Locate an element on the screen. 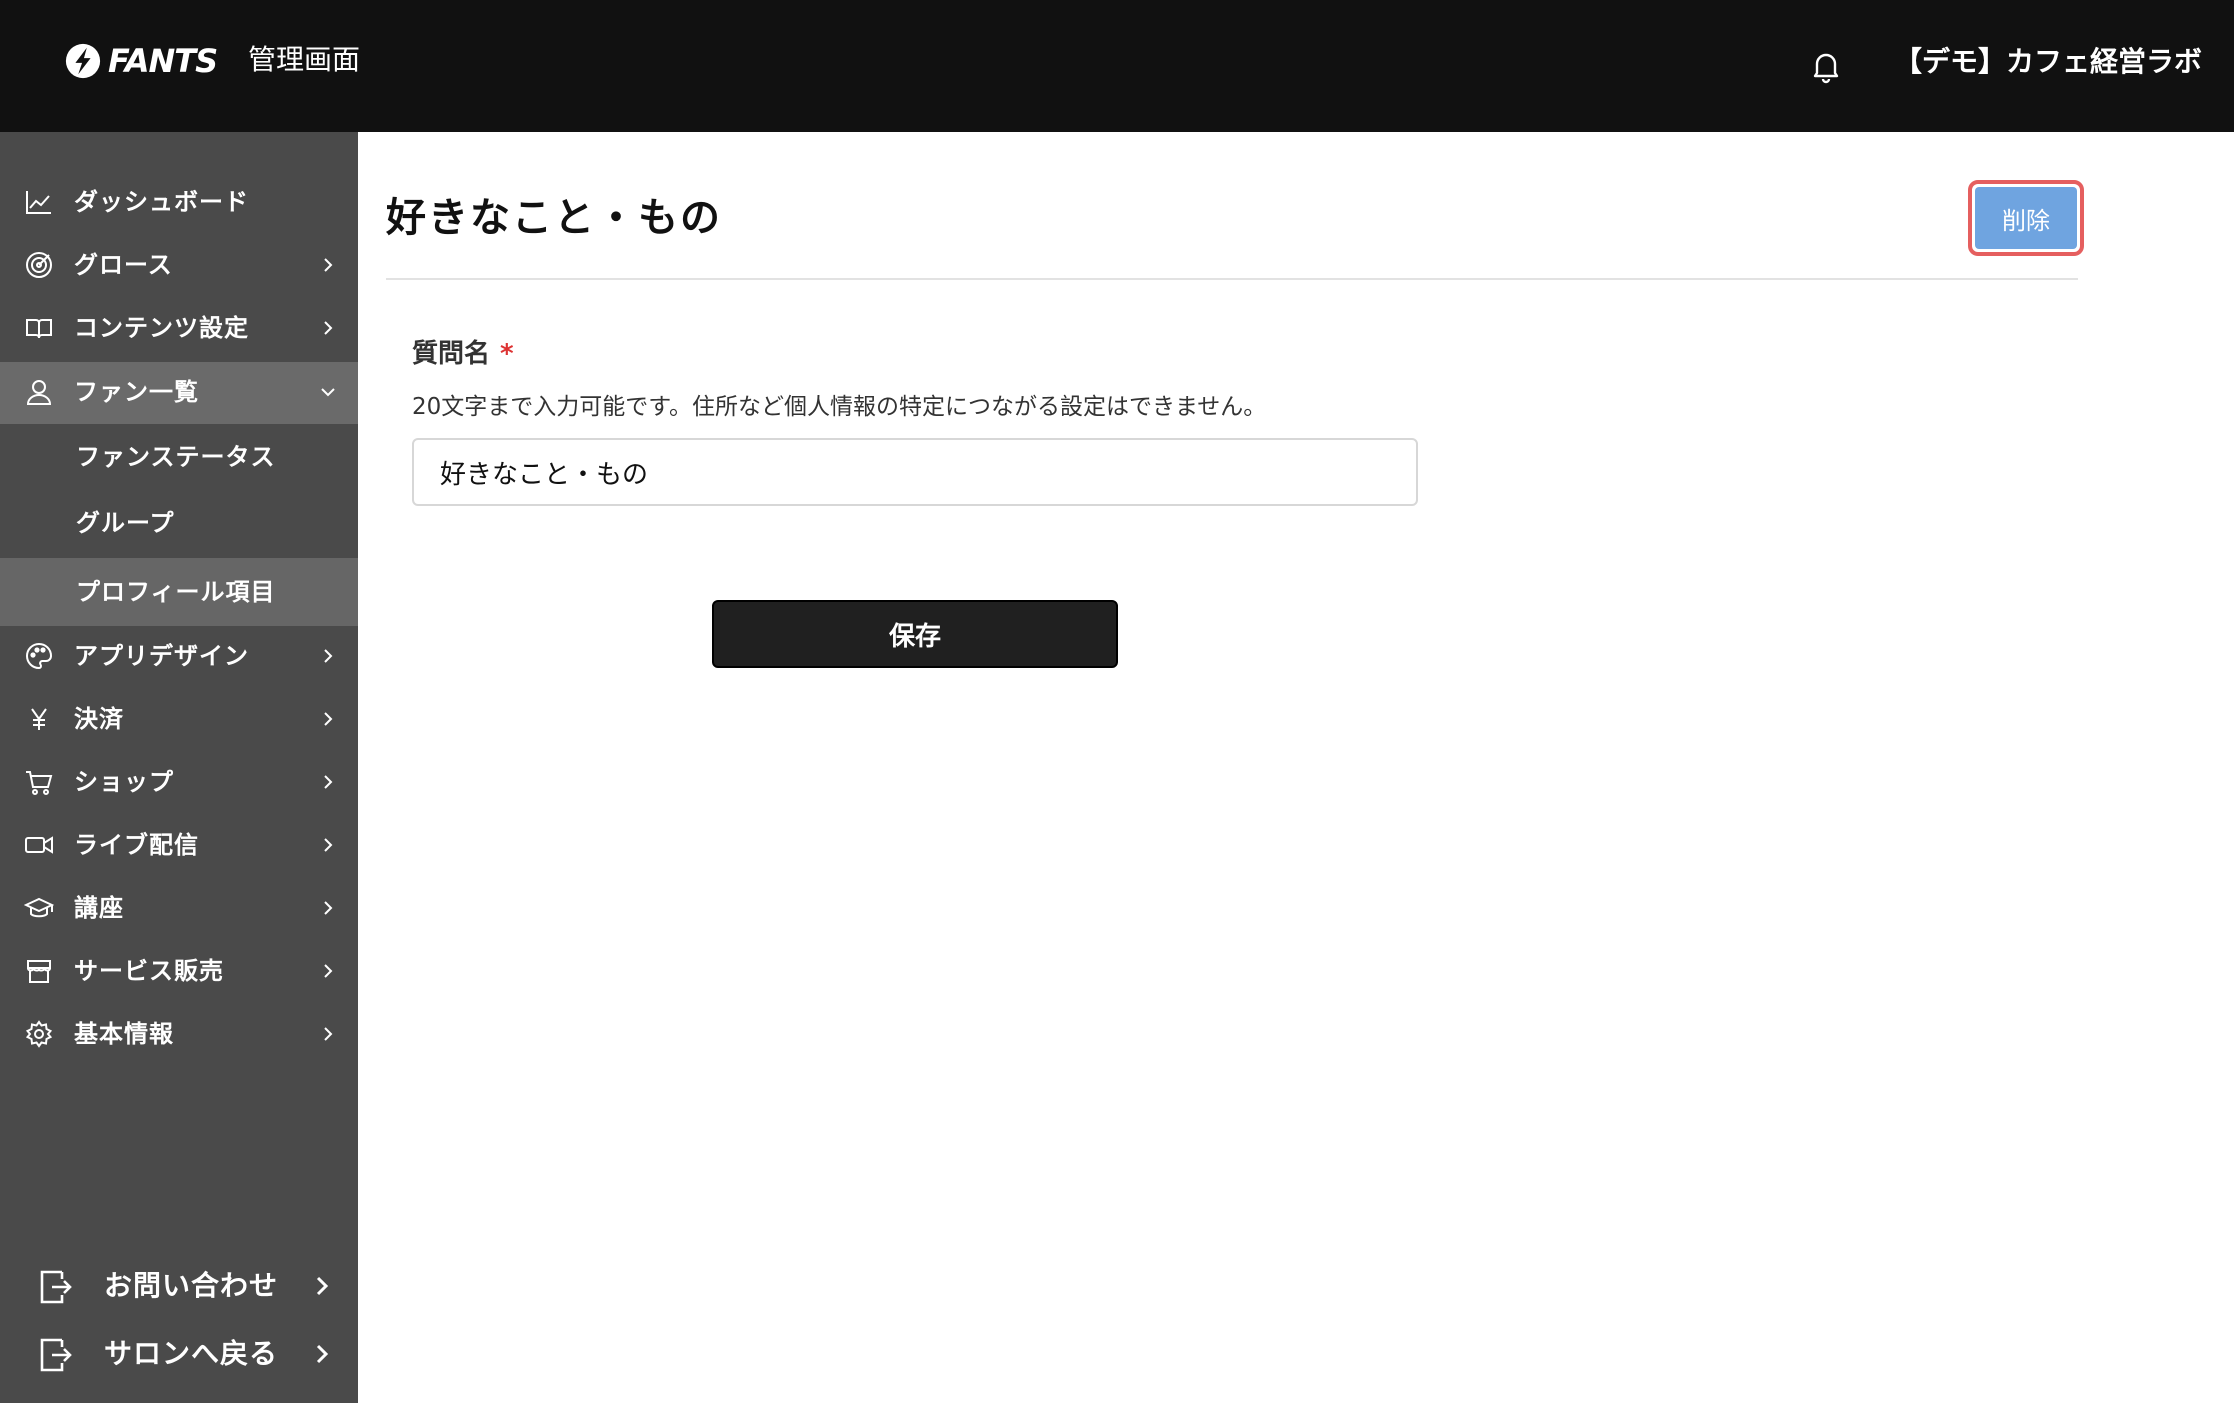  sidebar-footer-label: サロンへ戻る is located at coordinates (191, 1353).